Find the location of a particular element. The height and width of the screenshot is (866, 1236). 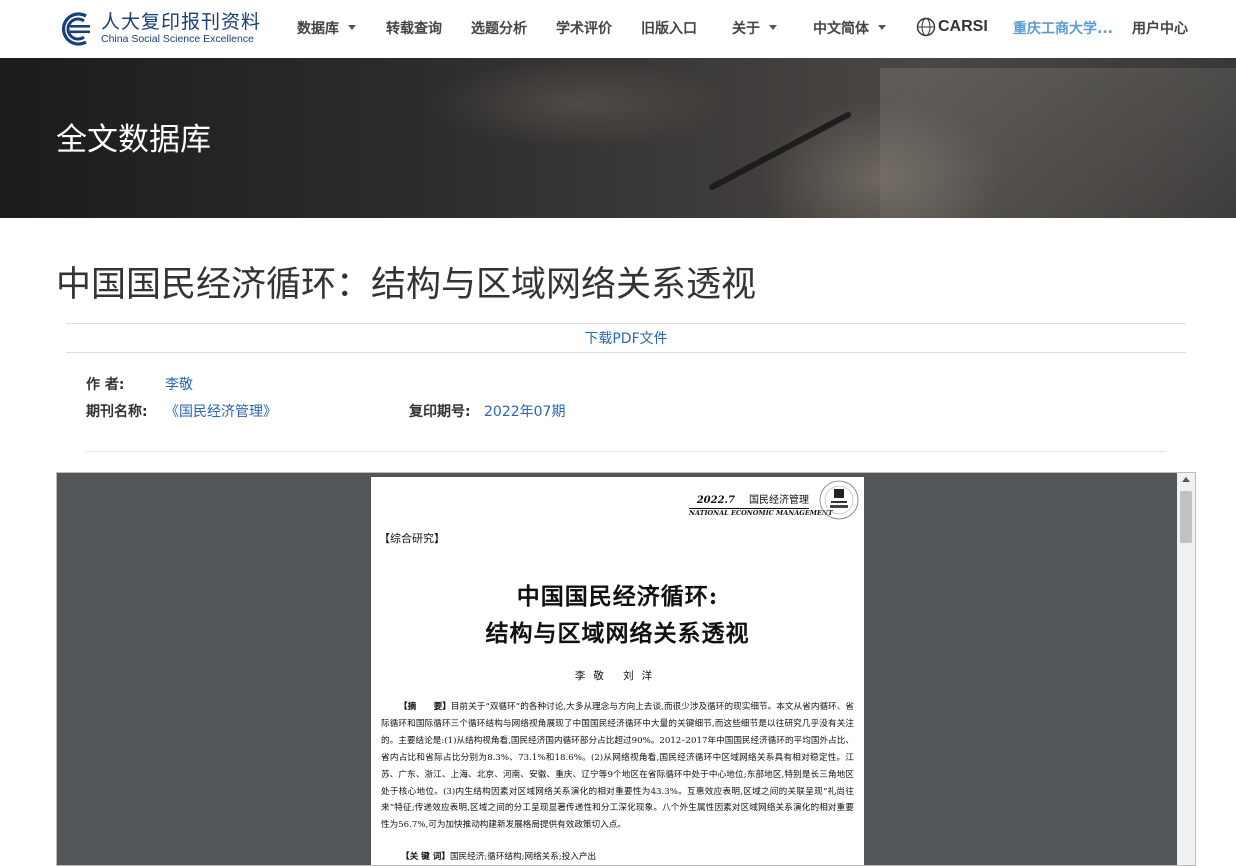

nav-language-label: 中文简体 is located at coordinates (841, 29).